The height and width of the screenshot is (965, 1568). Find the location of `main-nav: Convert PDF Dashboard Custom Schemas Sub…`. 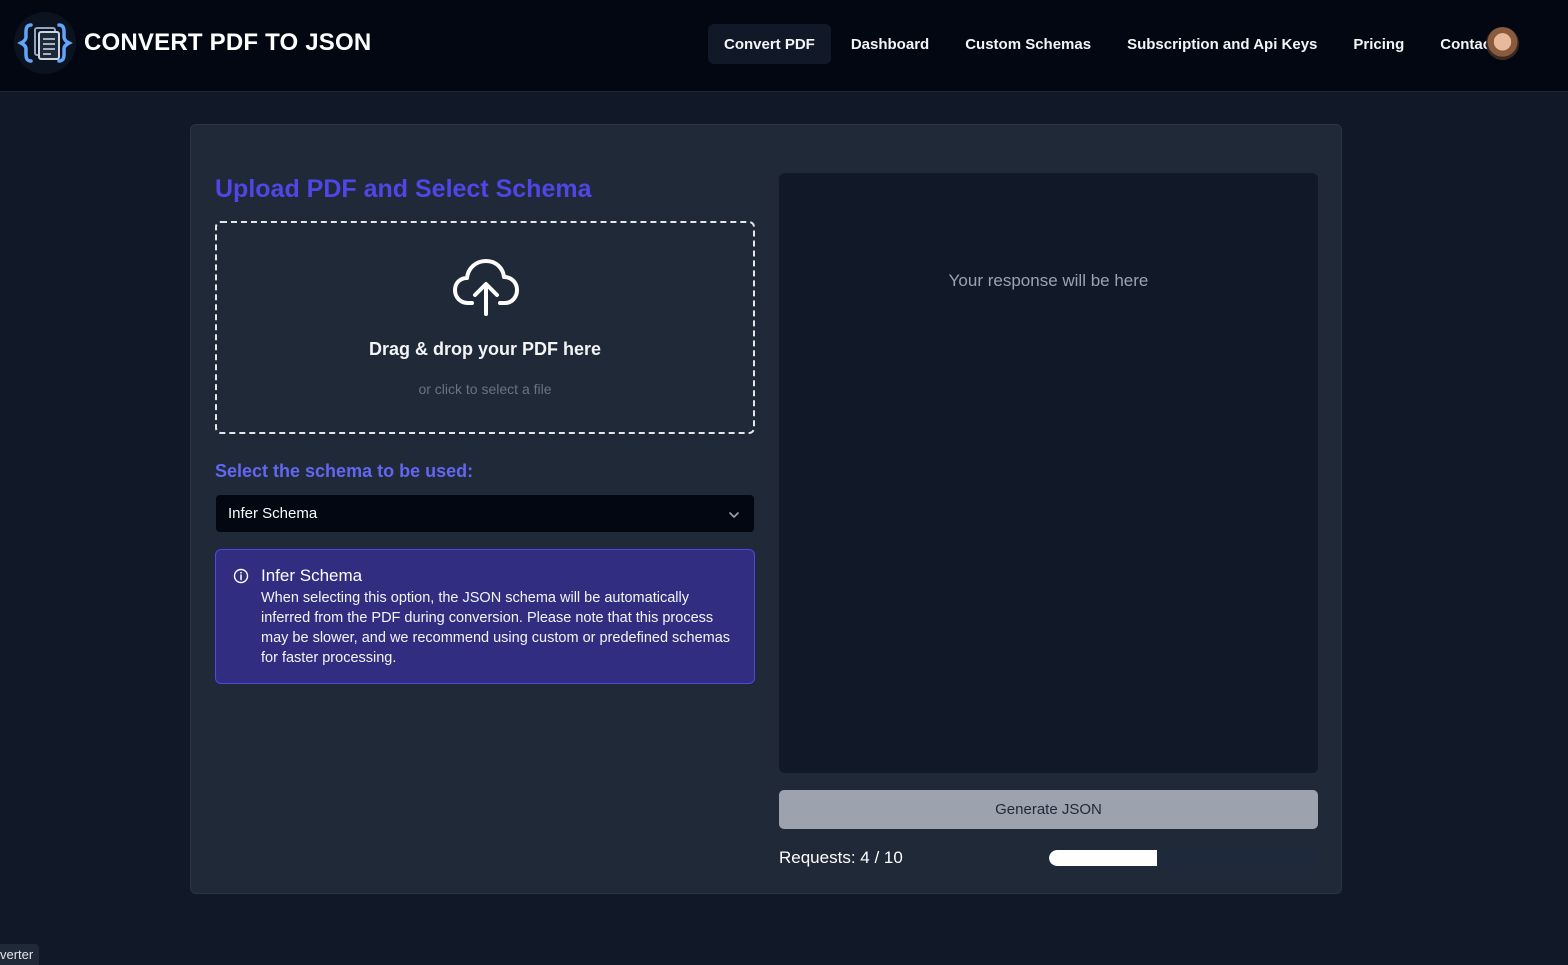

main-nav: Convert PDF Dashboard Custom Schemas Sub… is located at coordinates (1112, 44).